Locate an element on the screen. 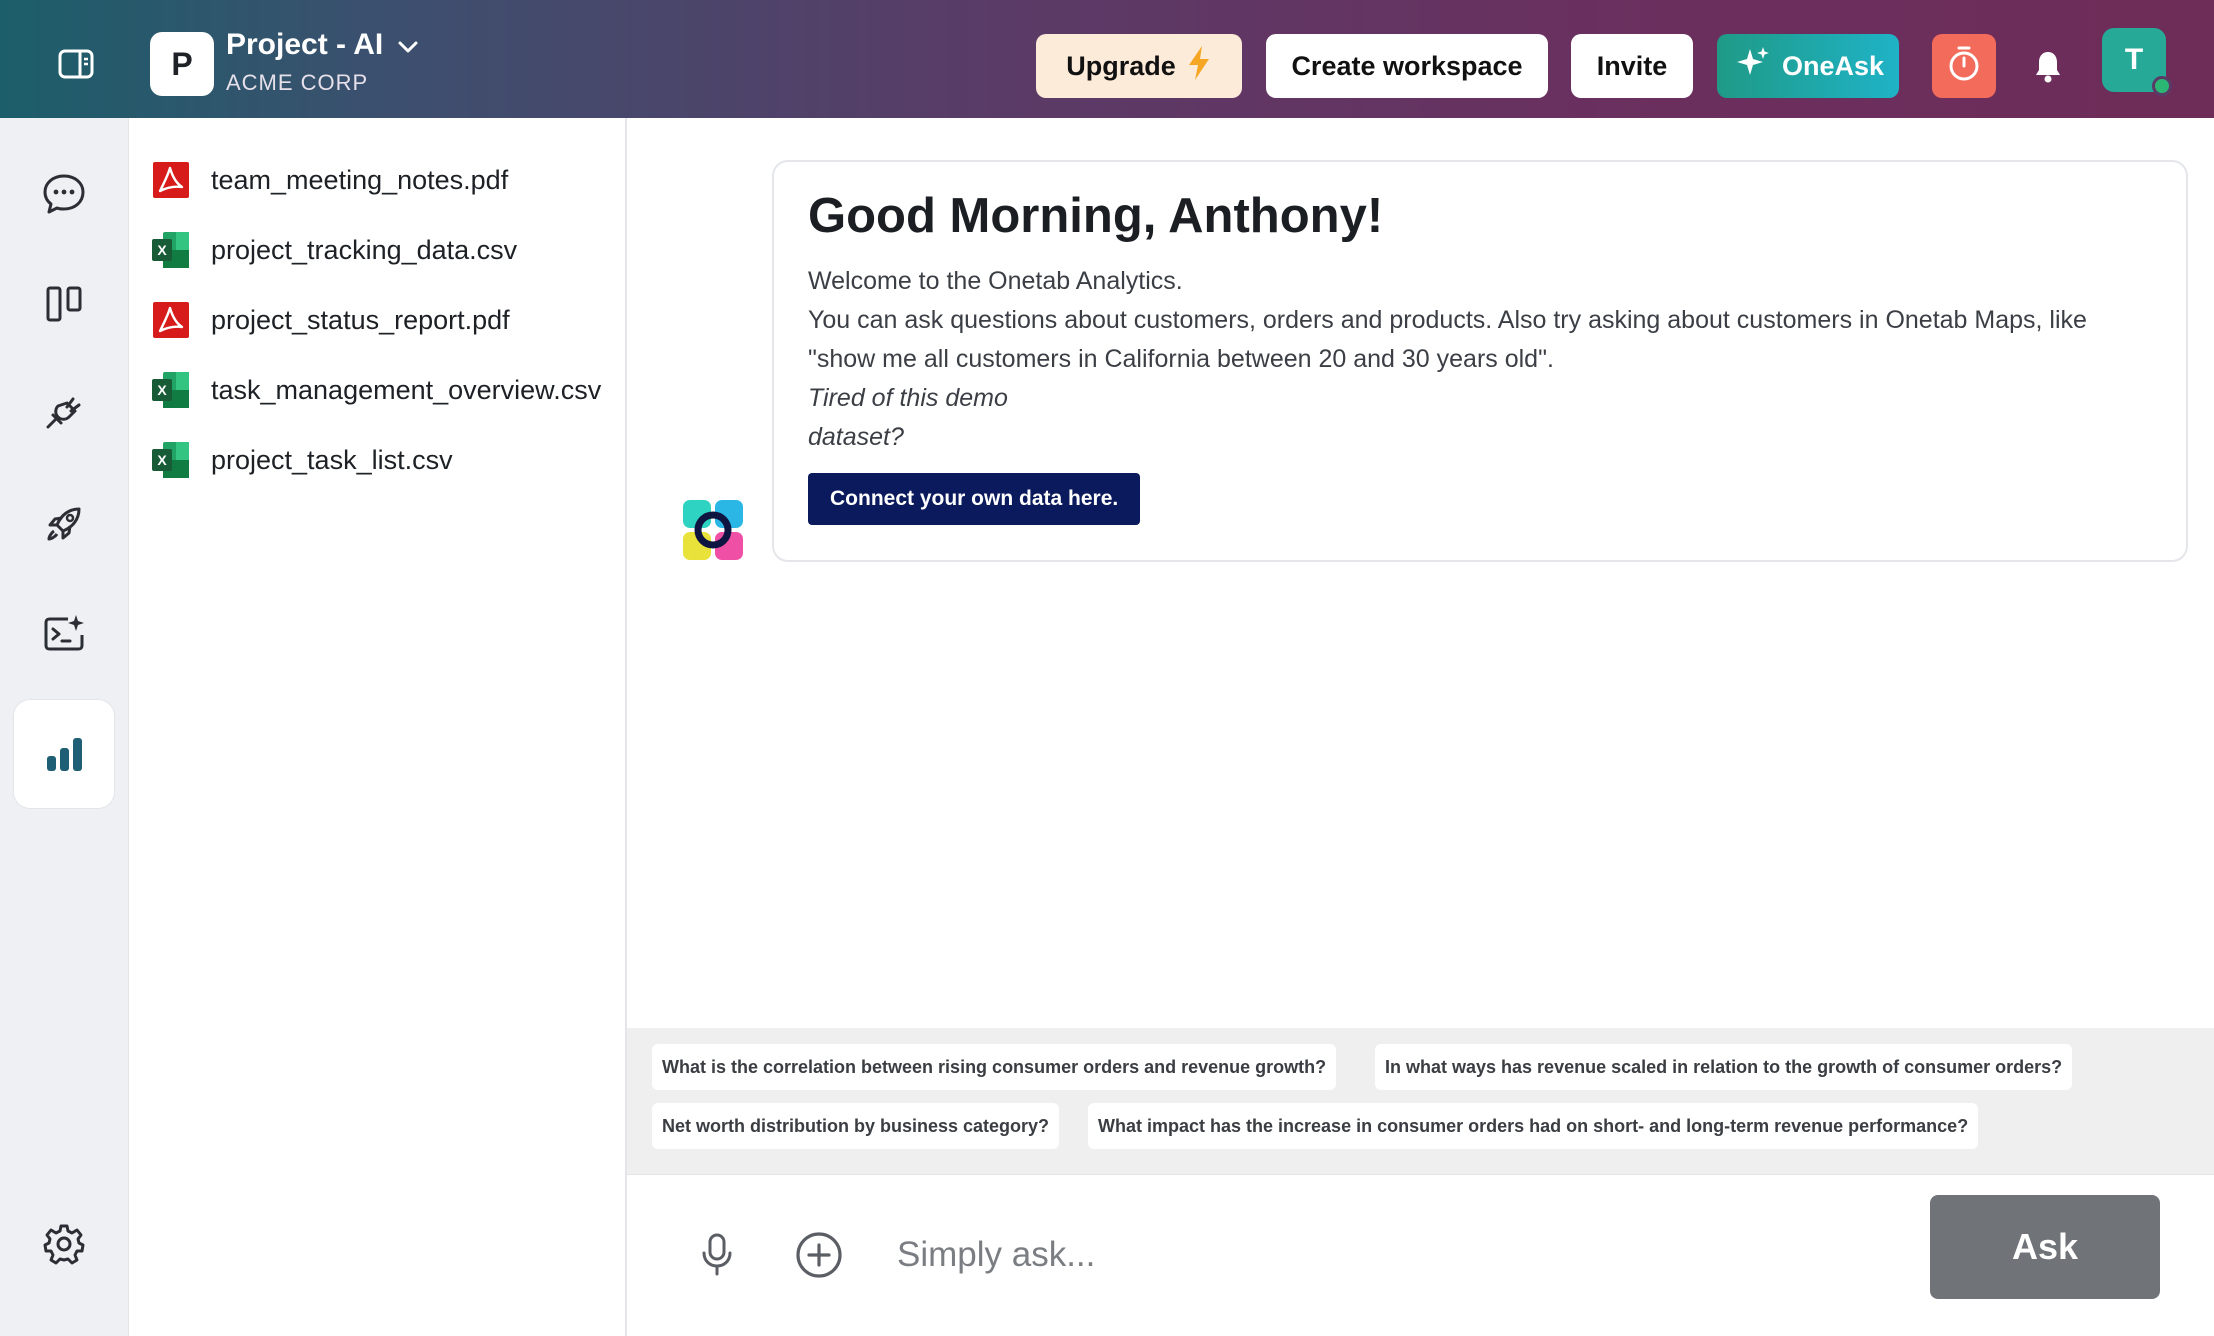 The height and width of the screenshot is (1336, 2214). lightning-icon is located at coordinates (1199, 66).